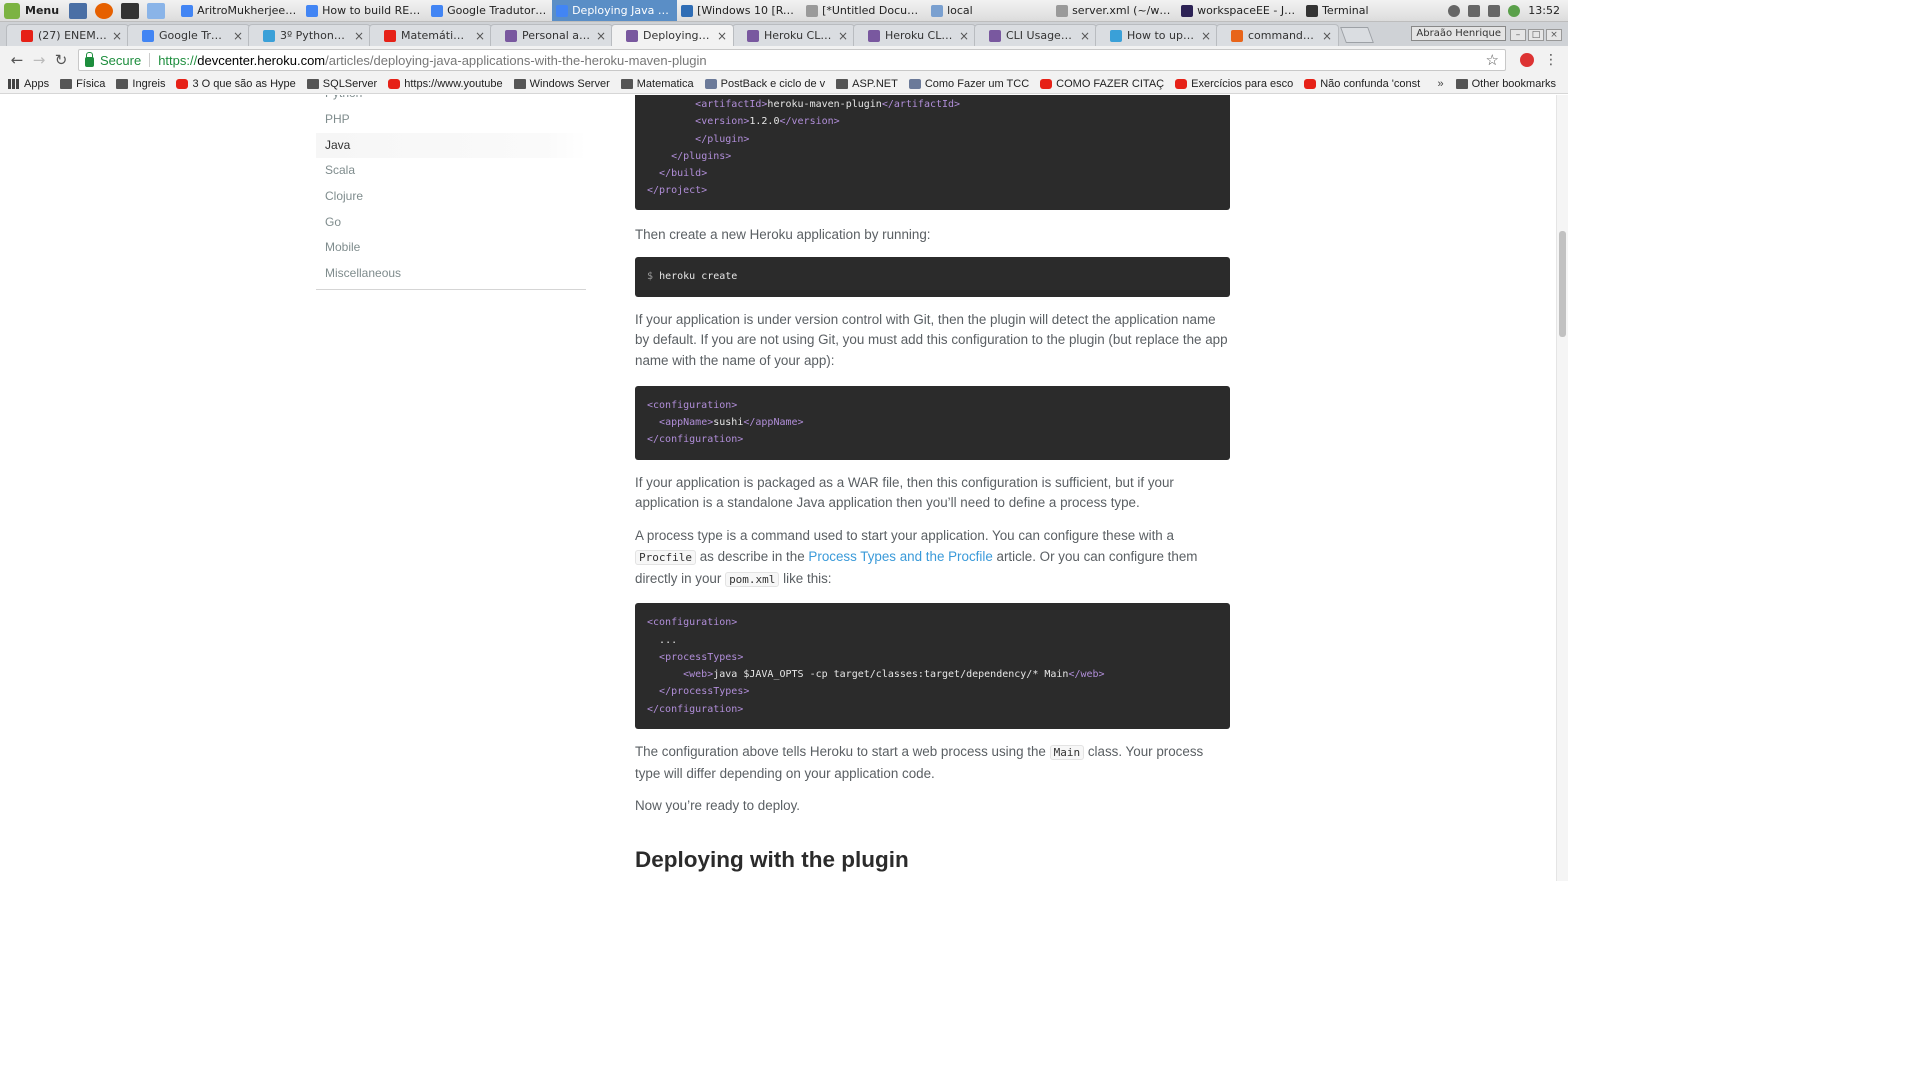  Describe the element at coordinates (67, 35) in the screenshot. I see `browser-tab: (27) ENEM 2014 ×` at that location.